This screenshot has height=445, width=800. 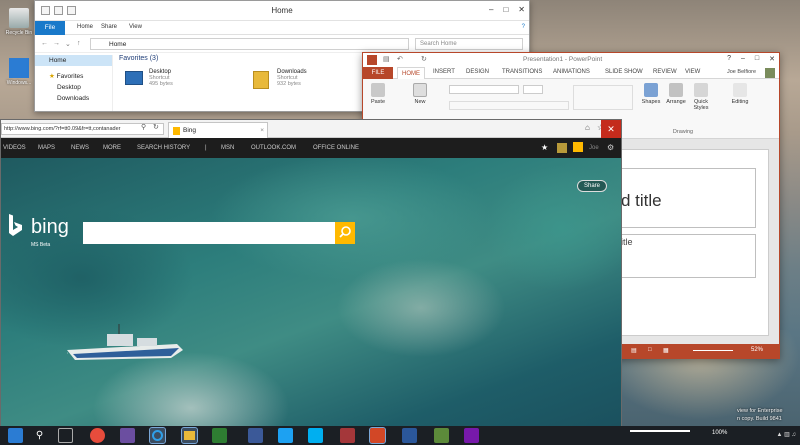 What do you see at coordinates (180, 78) in the screenshot?
I see `file-item-desktop: Desktop Shortcut 495 bytes` at bounding box center [180, 78].